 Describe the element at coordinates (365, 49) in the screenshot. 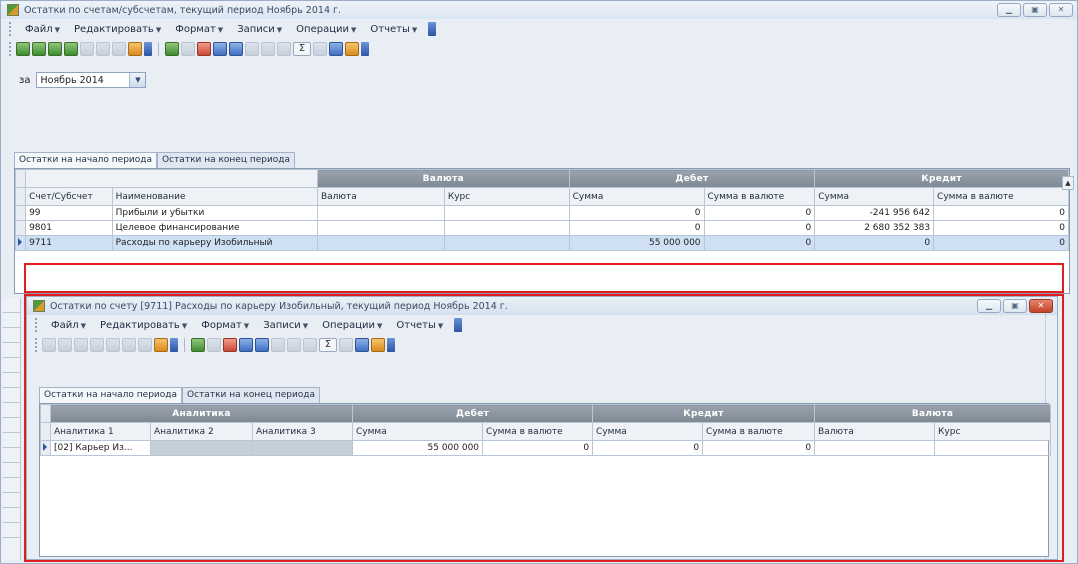

I see `toolbar2-overflow-icon` at that location.